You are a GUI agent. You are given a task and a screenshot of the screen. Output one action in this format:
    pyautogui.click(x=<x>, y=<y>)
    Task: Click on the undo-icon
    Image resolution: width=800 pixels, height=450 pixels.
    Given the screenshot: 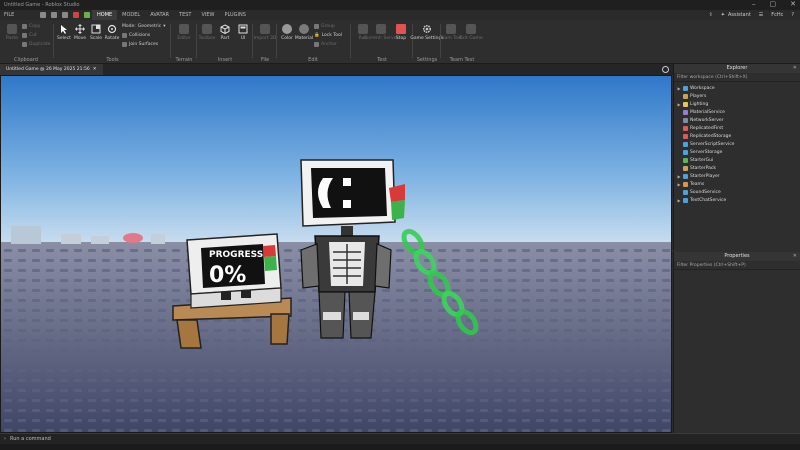 What is the action you would take?
    pyautogui.click(x=54, y=15)
    